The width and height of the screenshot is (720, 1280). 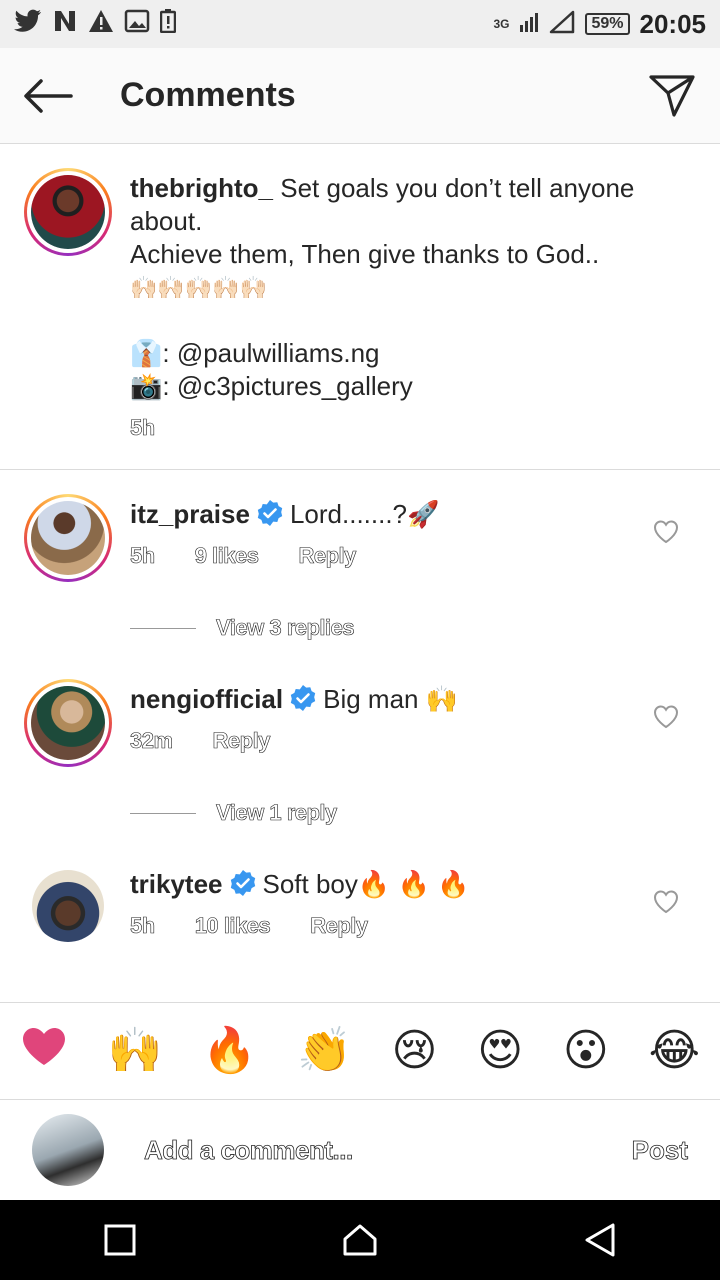 What do you see at coordinates (65, 24) in the screenshot?
I see `news-n-icon` at bounding box center [65, 24].